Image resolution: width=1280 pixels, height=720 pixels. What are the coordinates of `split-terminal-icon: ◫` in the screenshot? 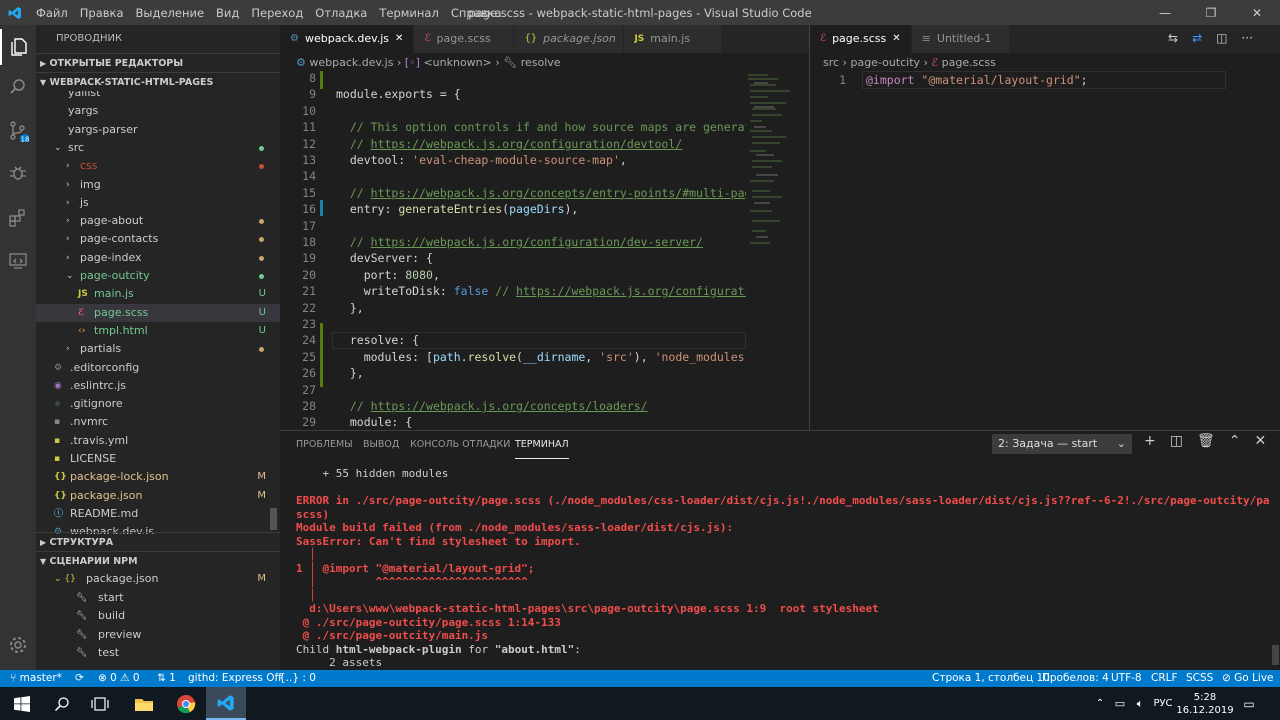 It's located at (1176, 444).